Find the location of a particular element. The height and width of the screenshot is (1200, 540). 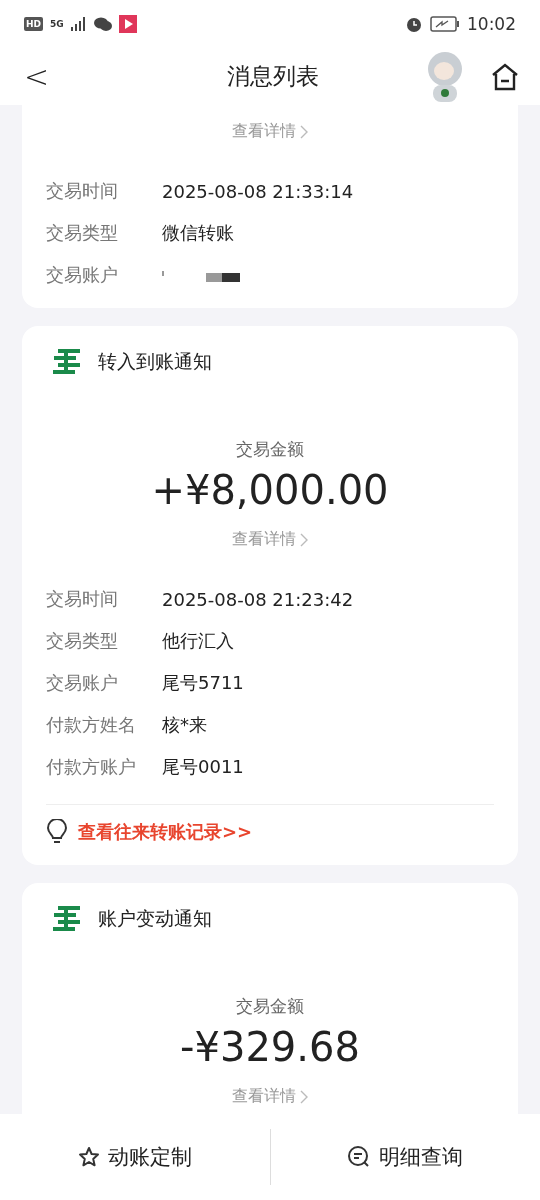

card-title: 账户变动通知 is located at coordinates (155, 918).